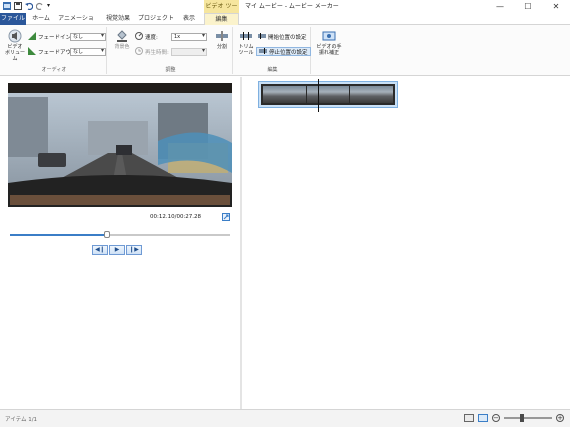 The width and height of the screenshot is (570, 427). I want to click on group-adjust: 背景色 速度: 1x 再生時間: 分割 調整, so click(171, 50).